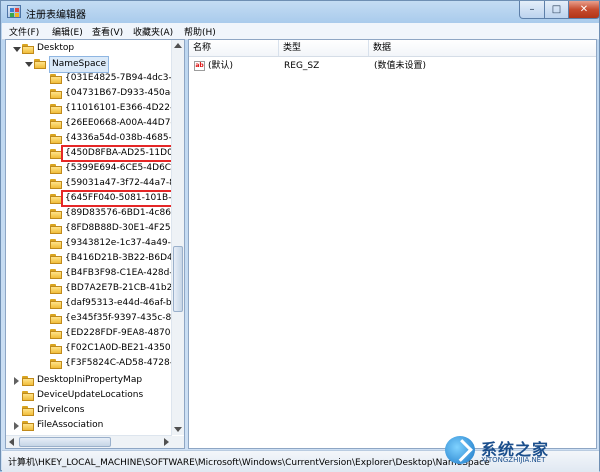  I want to click on tree-item-label: {B416D21B-3B22-B6D4-, so click(120, 258).